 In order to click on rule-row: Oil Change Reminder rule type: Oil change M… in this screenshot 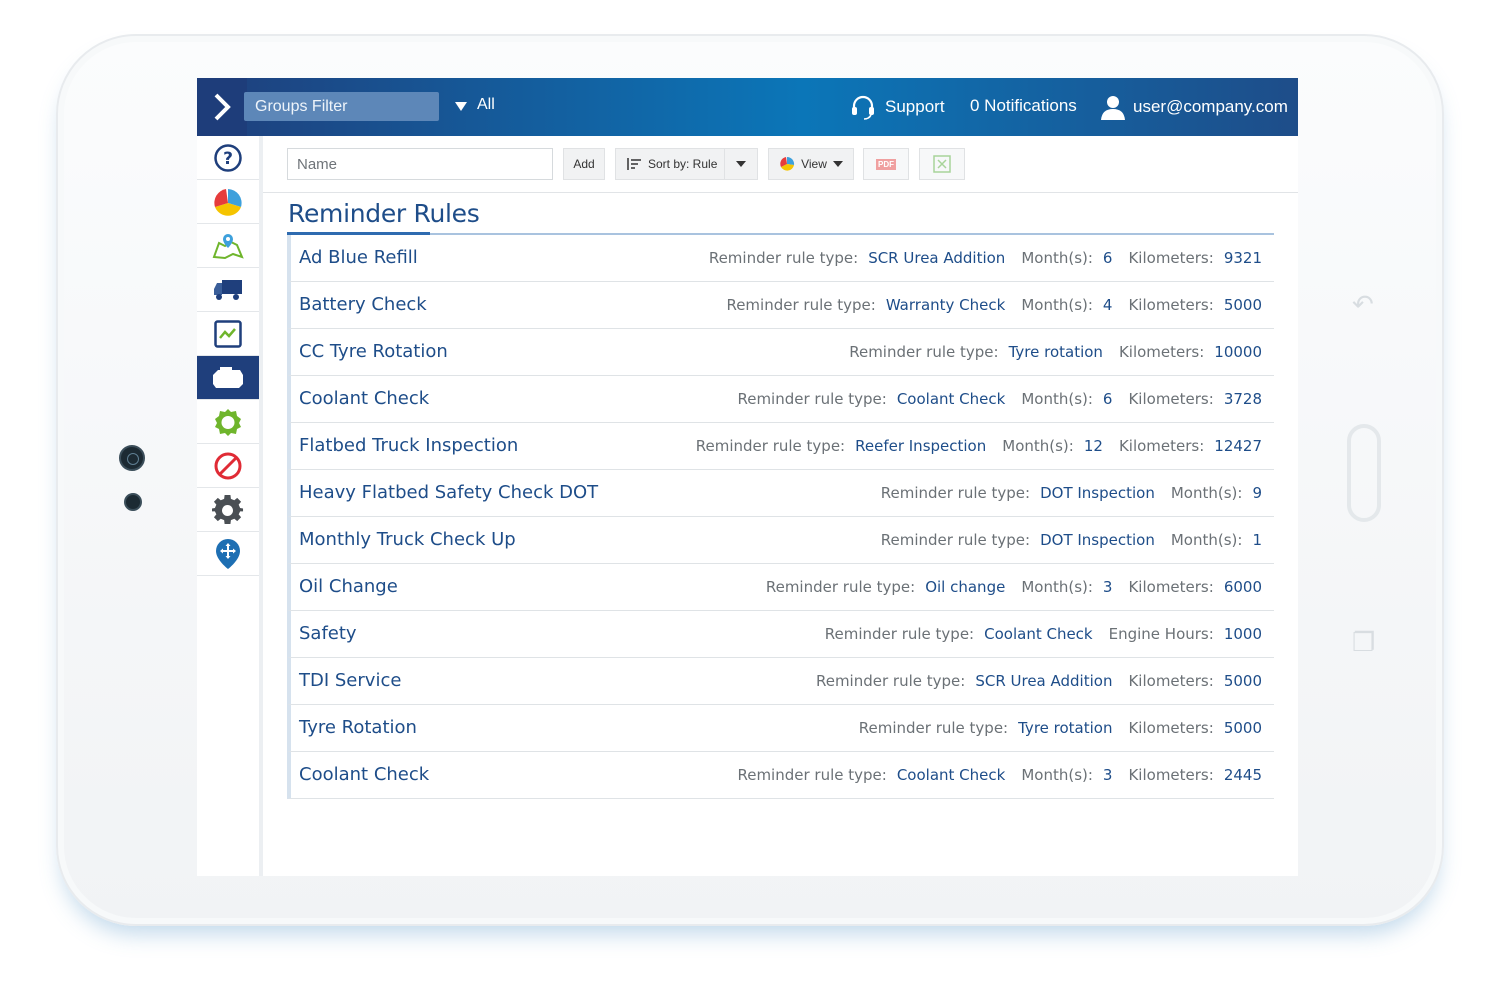, I will do `click(780, 587)`.